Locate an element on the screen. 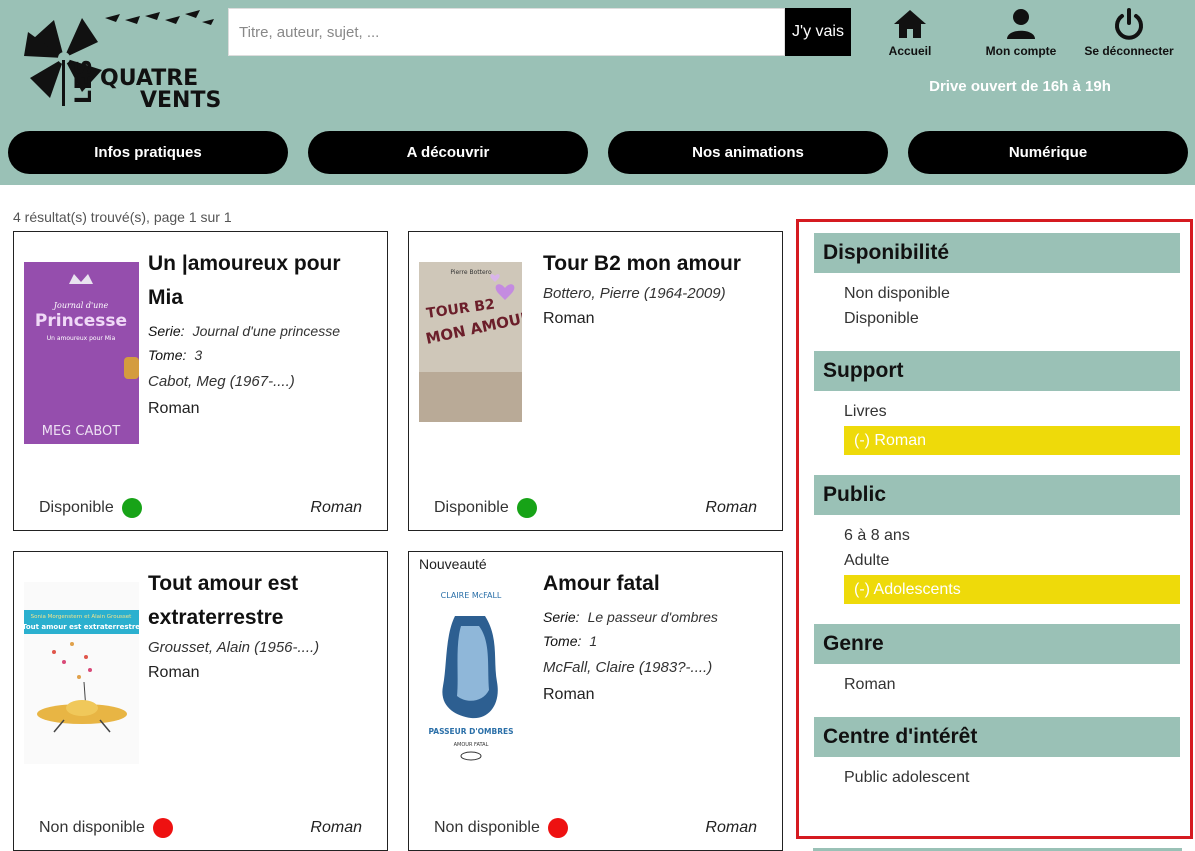 The image size is (1195, 851). serie-field: Serie: Journal d'une princesse is located at coordinates (260, 331).